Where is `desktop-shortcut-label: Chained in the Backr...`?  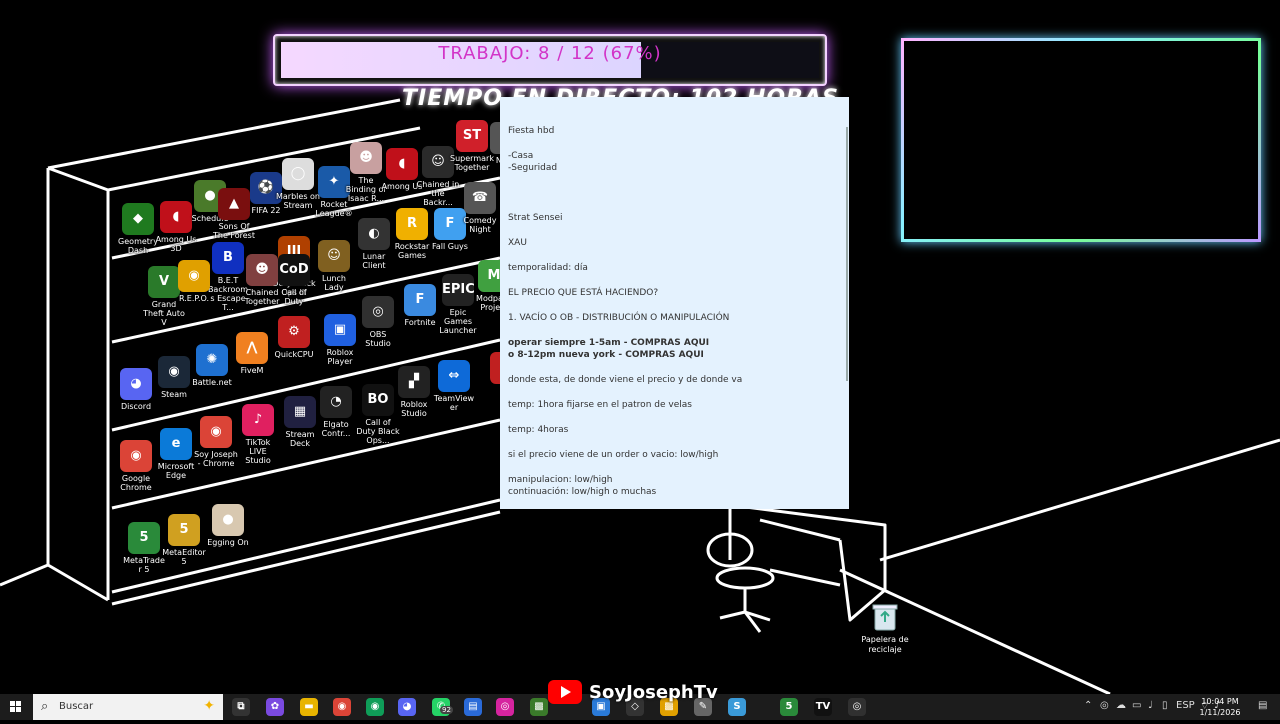 desktop-shortcut-label: Chained in the Backr... is located at coordinates (438, 193).